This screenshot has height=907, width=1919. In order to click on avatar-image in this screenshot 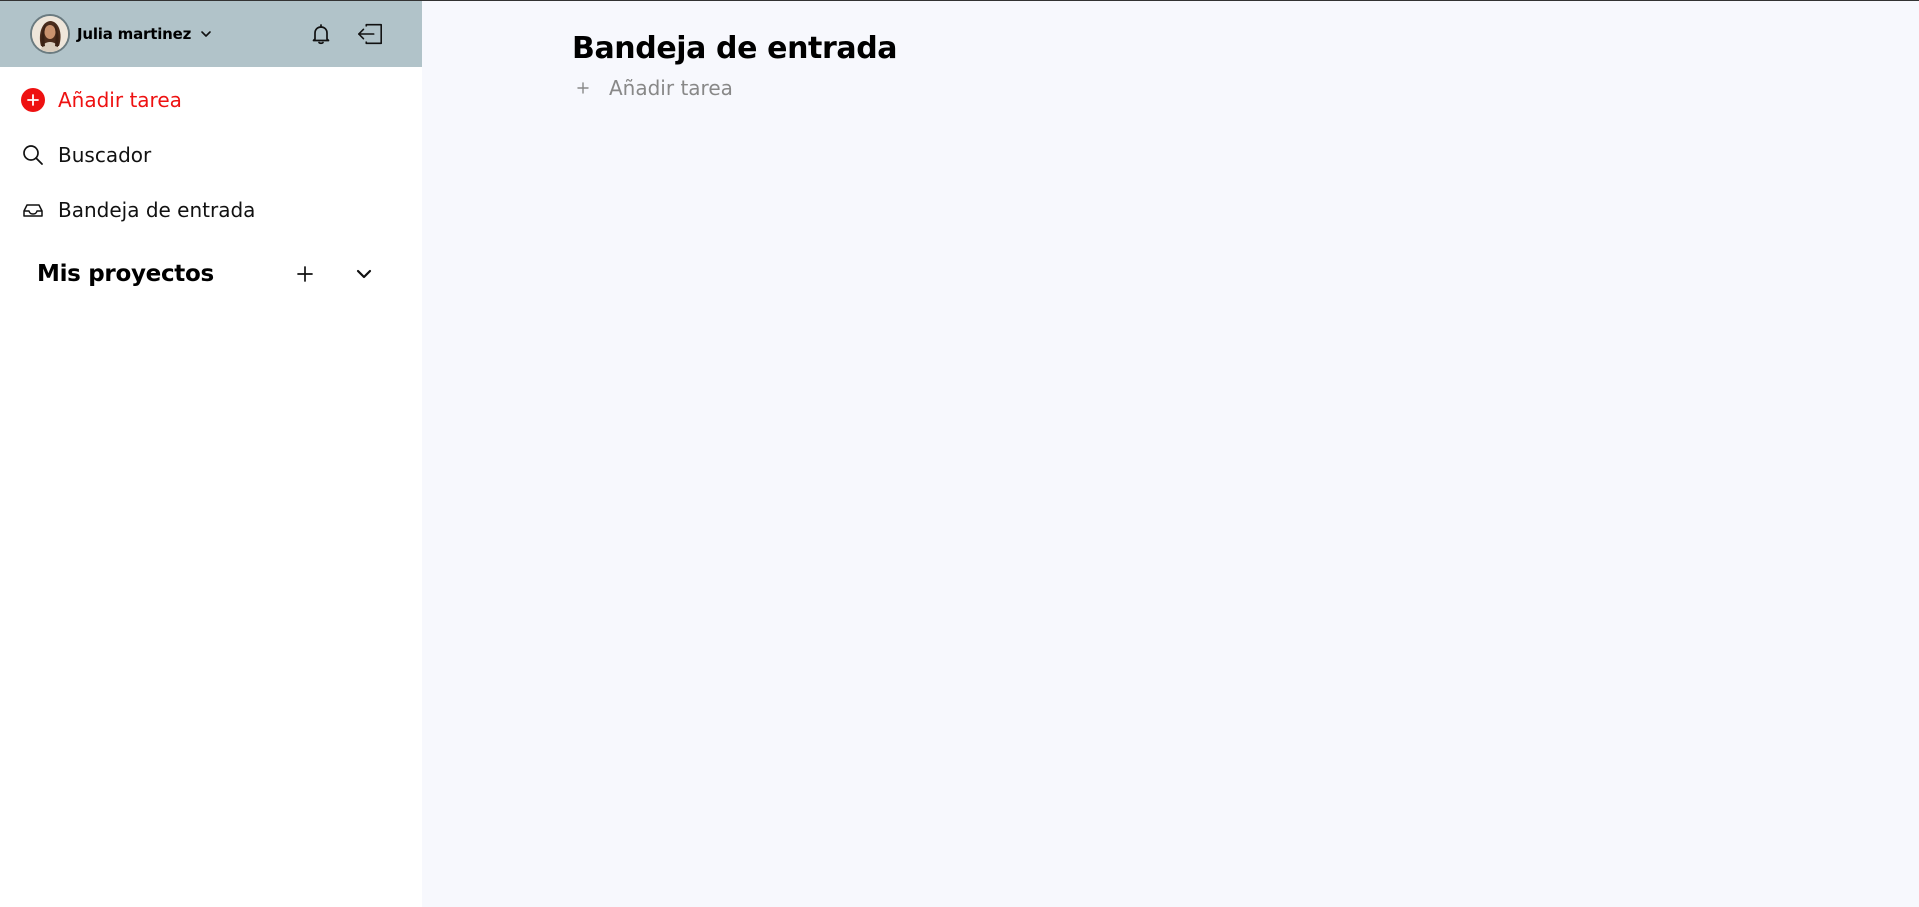, I will do `click(50, 34)`.